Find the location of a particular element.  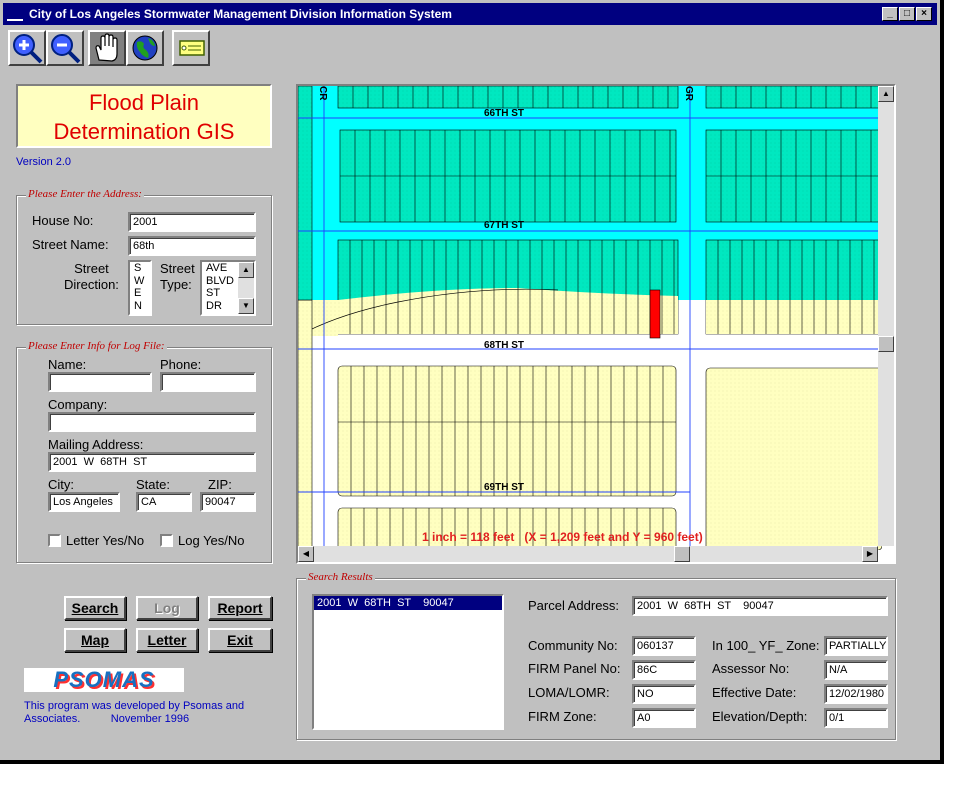

credits-line2: Associates. November 1996 is located at coordinates (107, 719).